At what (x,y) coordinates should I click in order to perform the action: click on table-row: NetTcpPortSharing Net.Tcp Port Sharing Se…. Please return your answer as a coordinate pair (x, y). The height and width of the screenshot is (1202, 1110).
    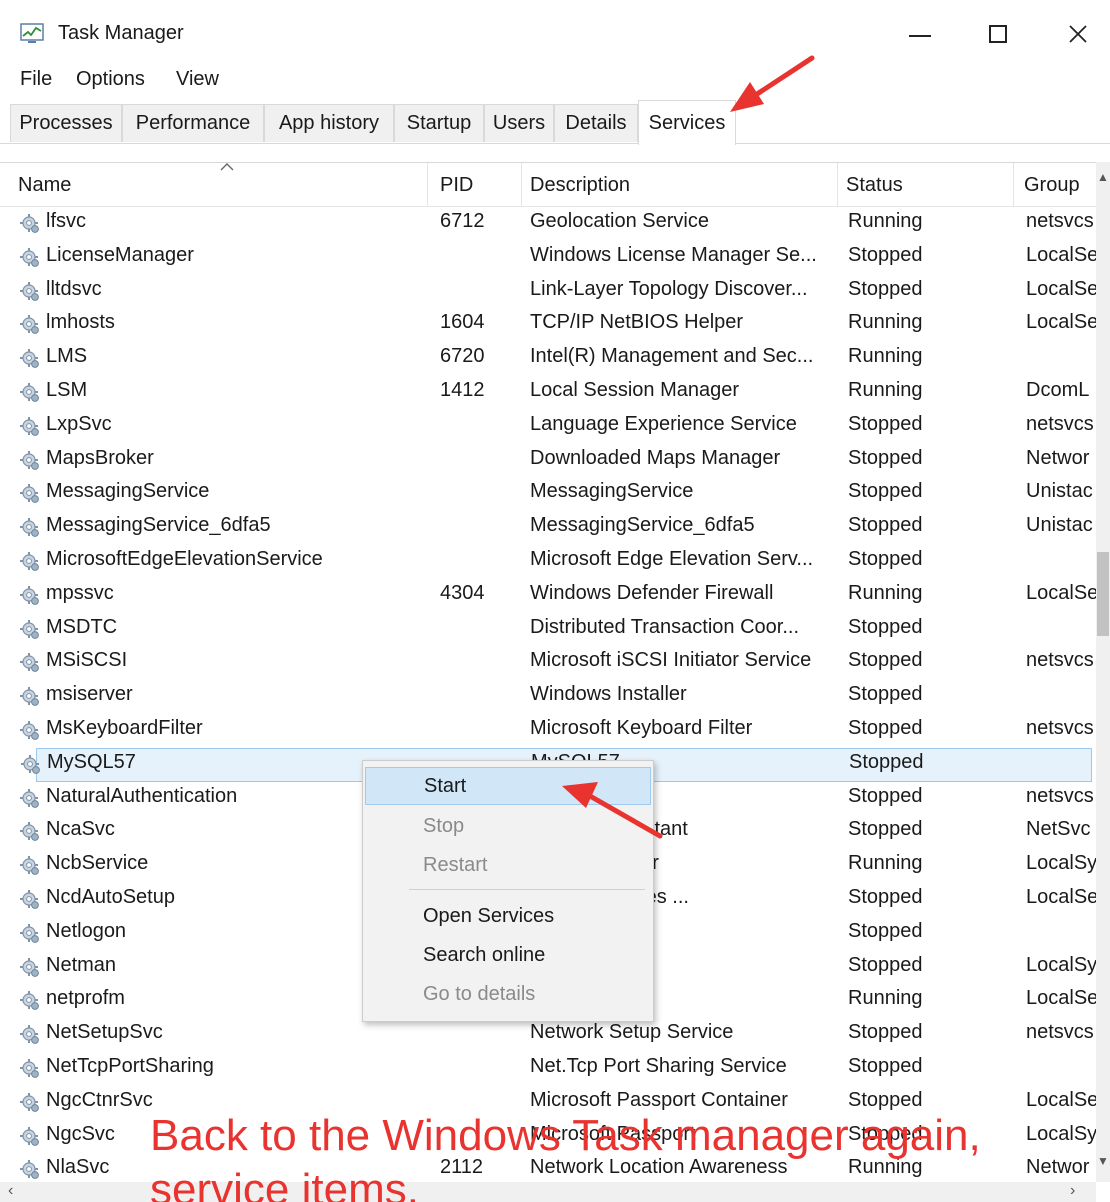
    Looking at the image, I should click on (548, 1069).